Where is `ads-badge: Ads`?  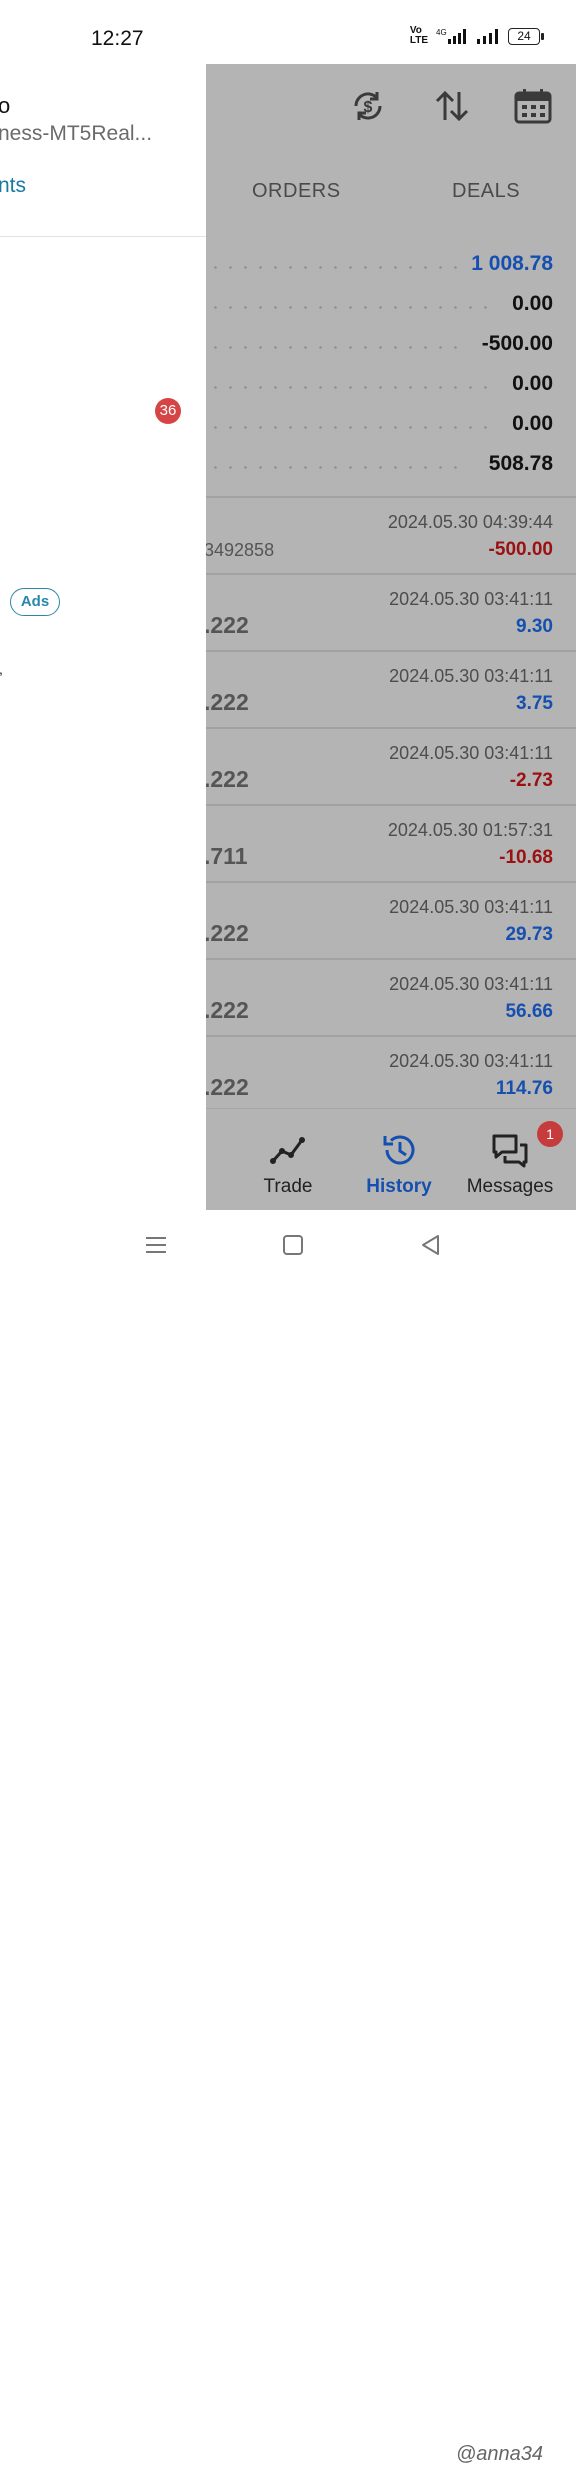
ads-badge: Ads is located at coordinates (35, 602).